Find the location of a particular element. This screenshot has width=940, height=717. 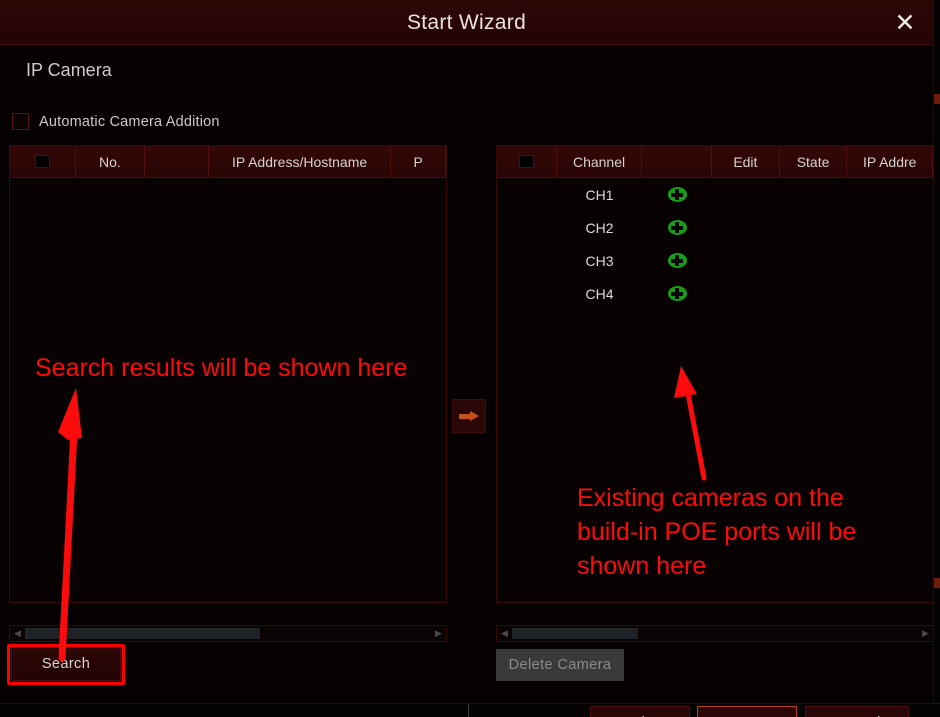

table-row: CH1 is located at coordinates (715, 194).